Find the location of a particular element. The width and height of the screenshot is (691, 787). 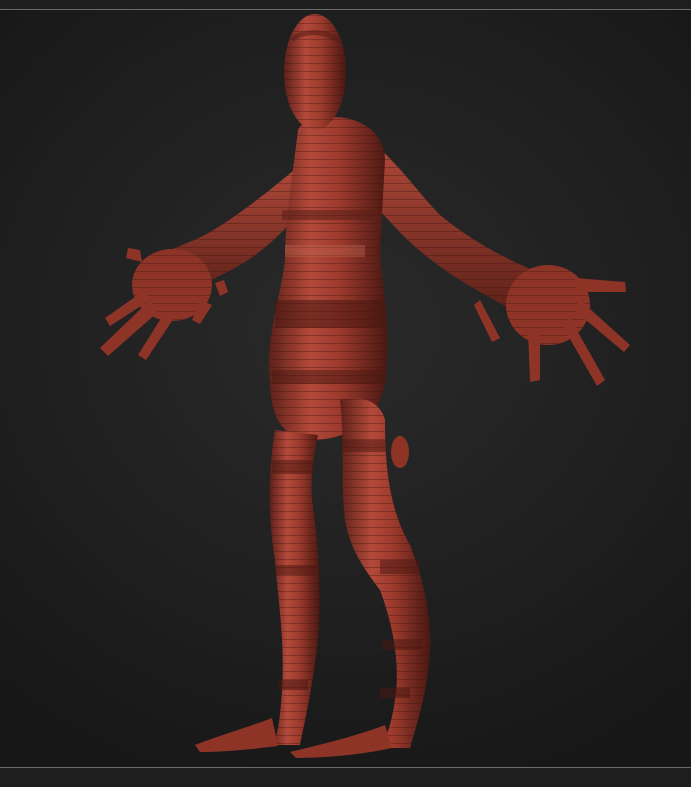

viewport-top-border is located at coordinates (345, 5).